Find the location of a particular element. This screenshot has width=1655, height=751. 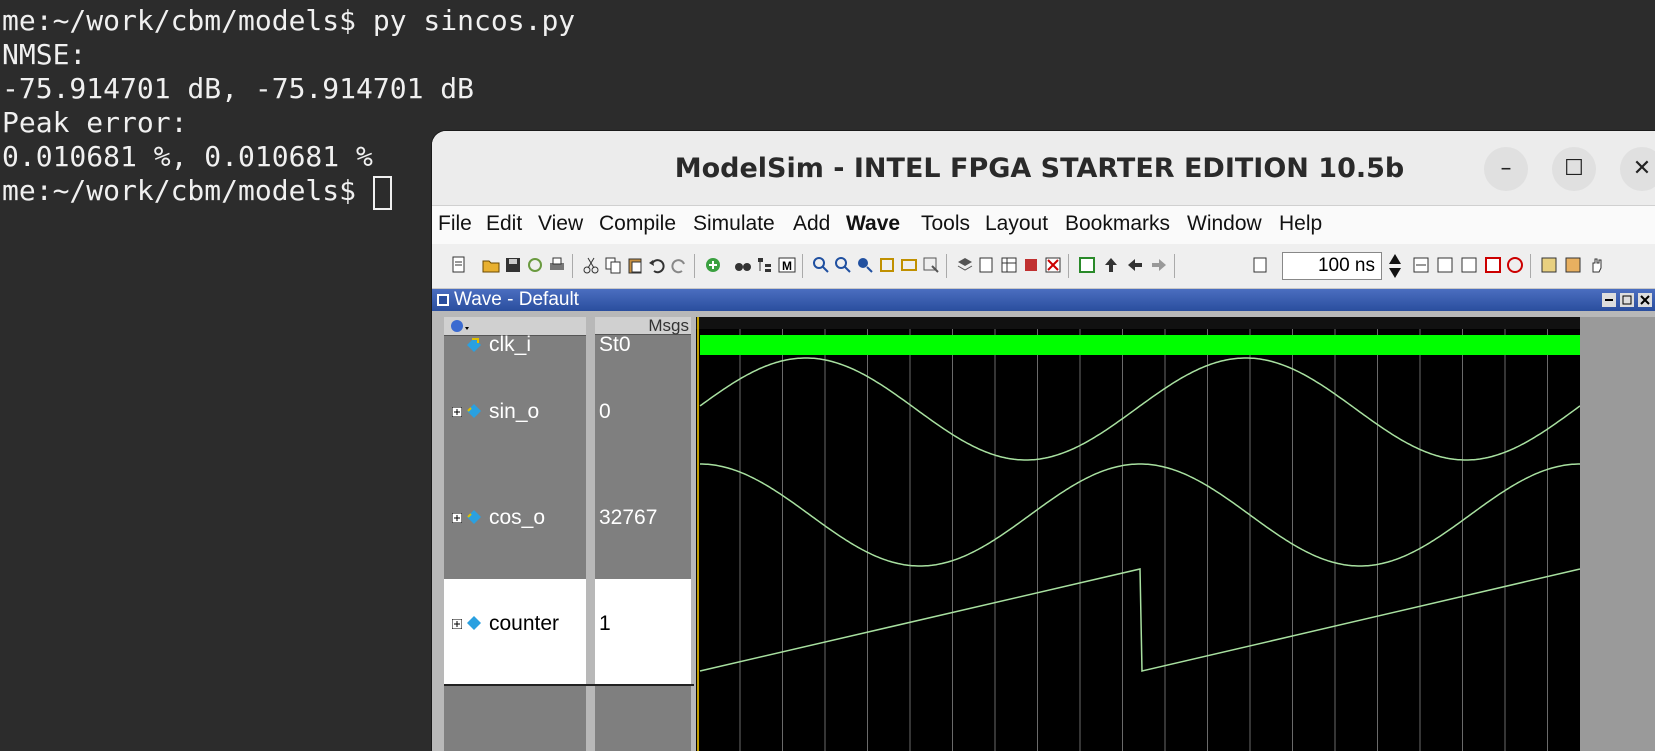

pane-minimize-icon is located at coordinates (1609, 300).